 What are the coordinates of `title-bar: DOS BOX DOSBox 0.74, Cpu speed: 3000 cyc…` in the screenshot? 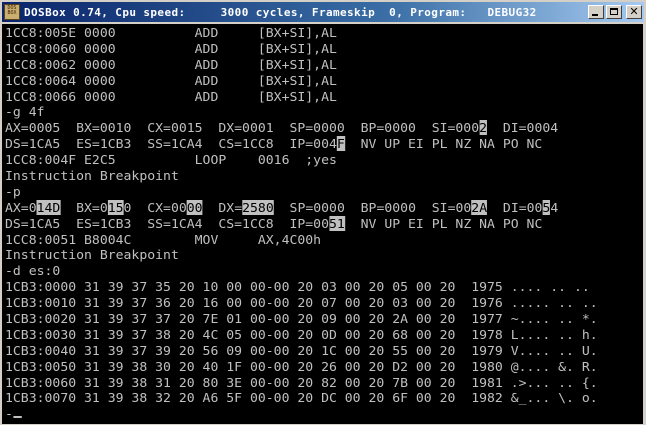 It's located at (323, 12).